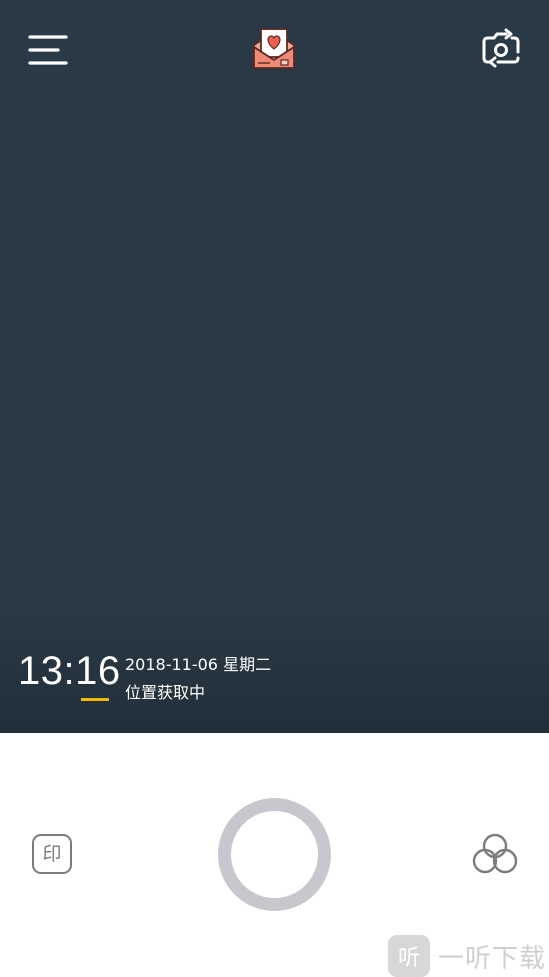 The height and width of the screenshot is (977, 549). I want to click on watermark-location: 位置获取中, so click(165, 692).